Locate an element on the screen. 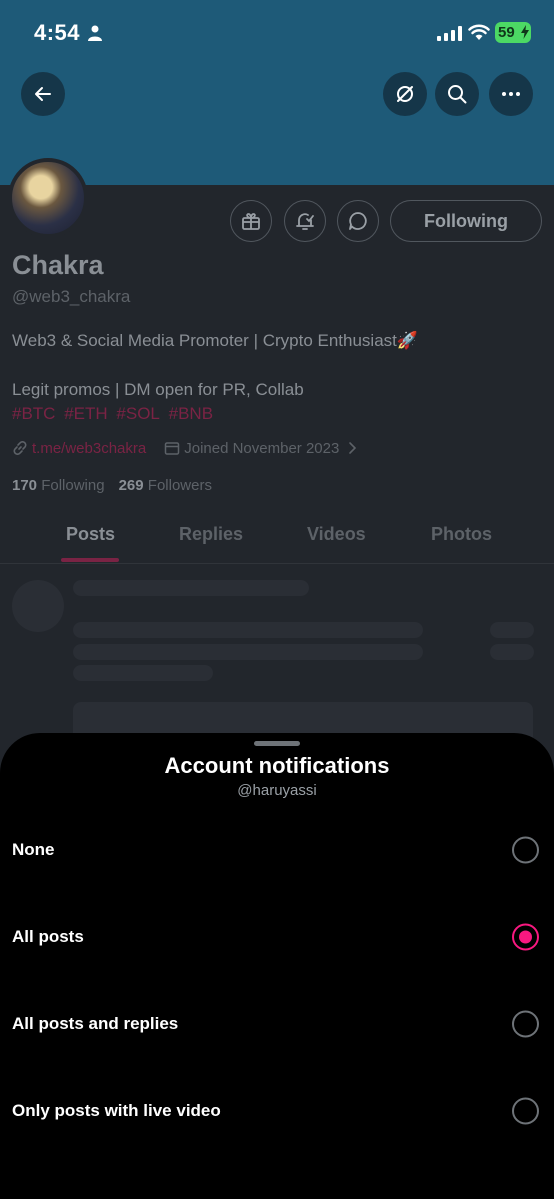  status-bar: 4:54 59 is located at coordinates (277, 33).